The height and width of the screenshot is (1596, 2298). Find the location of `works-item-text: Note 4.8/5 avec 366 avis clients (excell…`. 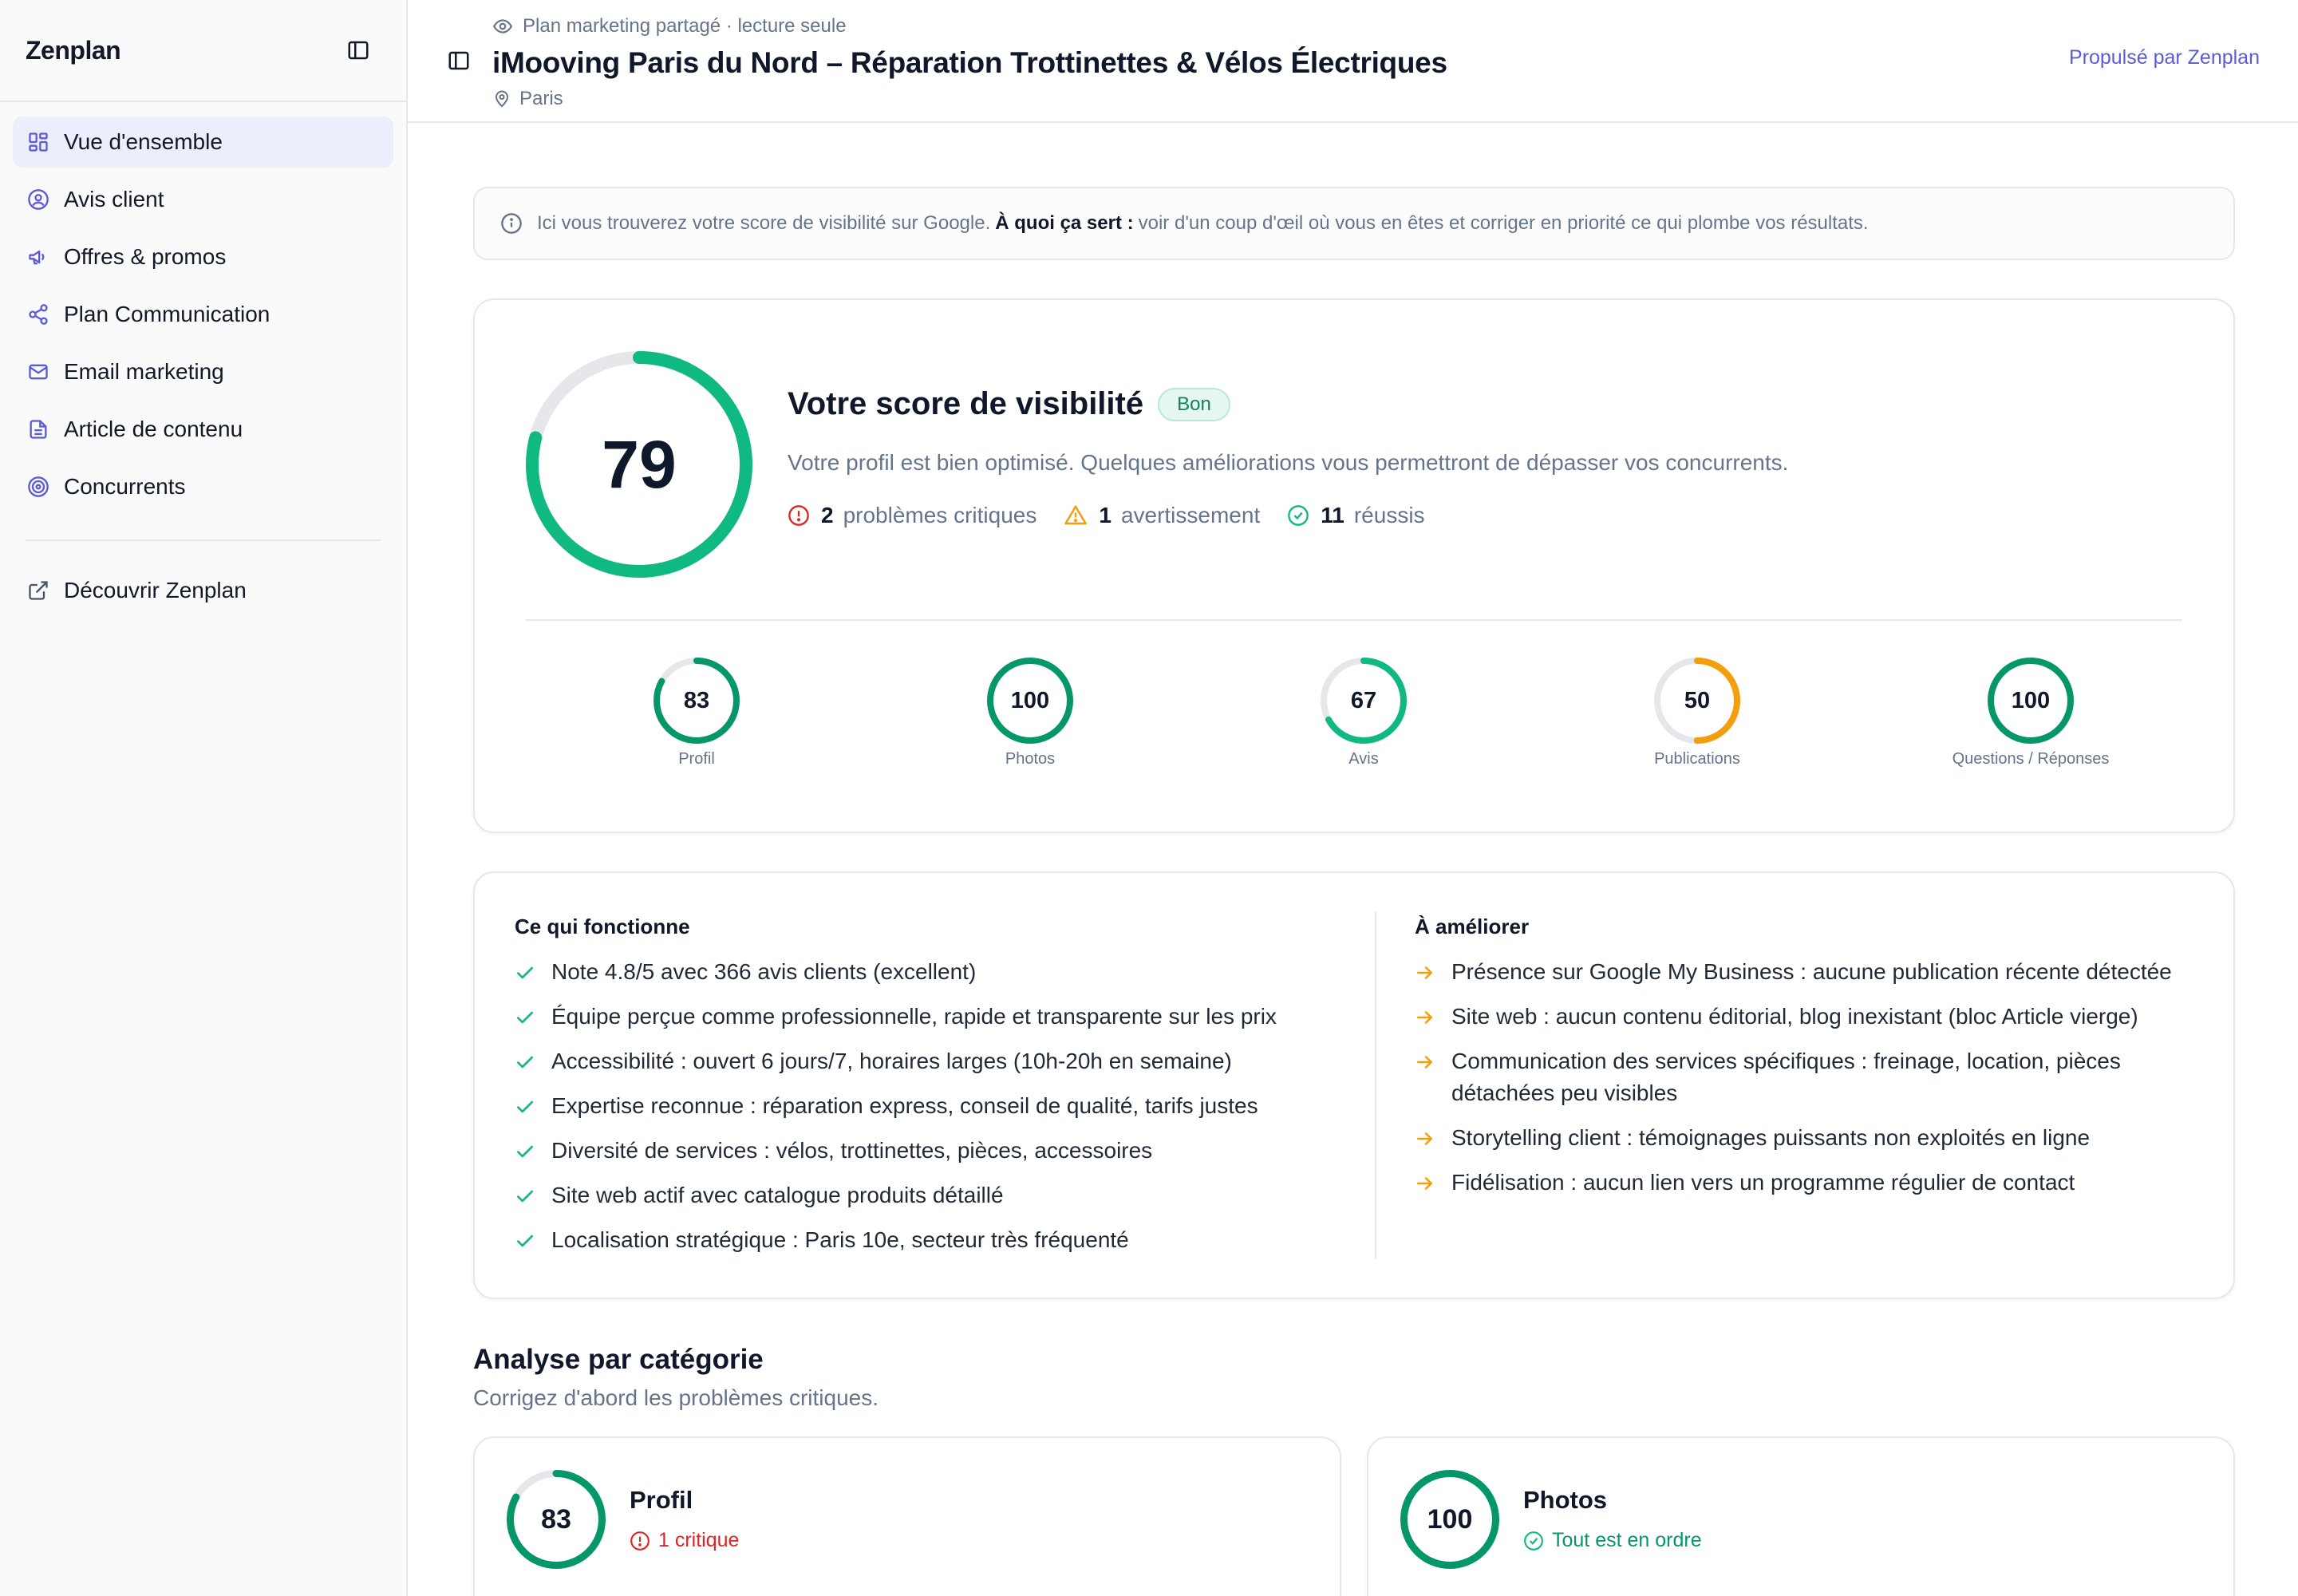

works-item-text: Note 4.8/5 avec 366 avis clients (excell… is located at coordinates (764, 971).